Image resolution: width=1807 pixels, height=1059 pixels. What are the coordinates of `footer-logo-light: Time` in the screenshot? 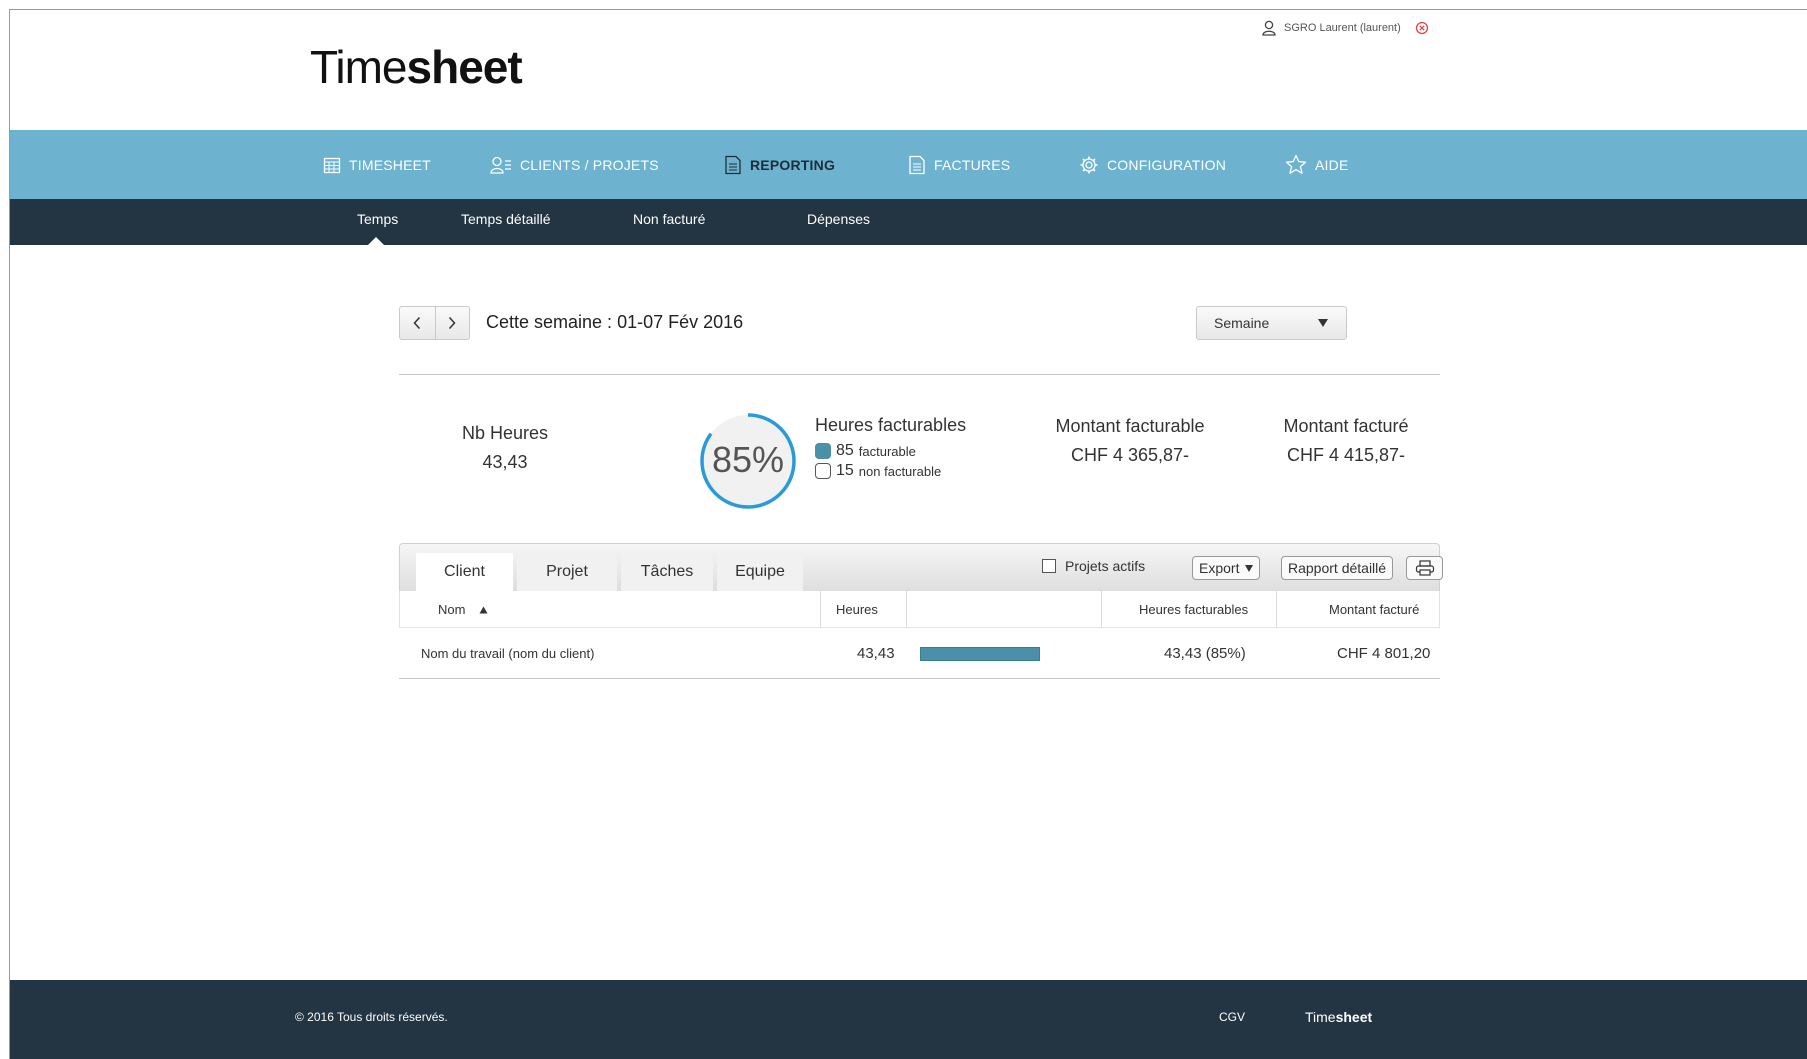 It's located at (1320, 1017).